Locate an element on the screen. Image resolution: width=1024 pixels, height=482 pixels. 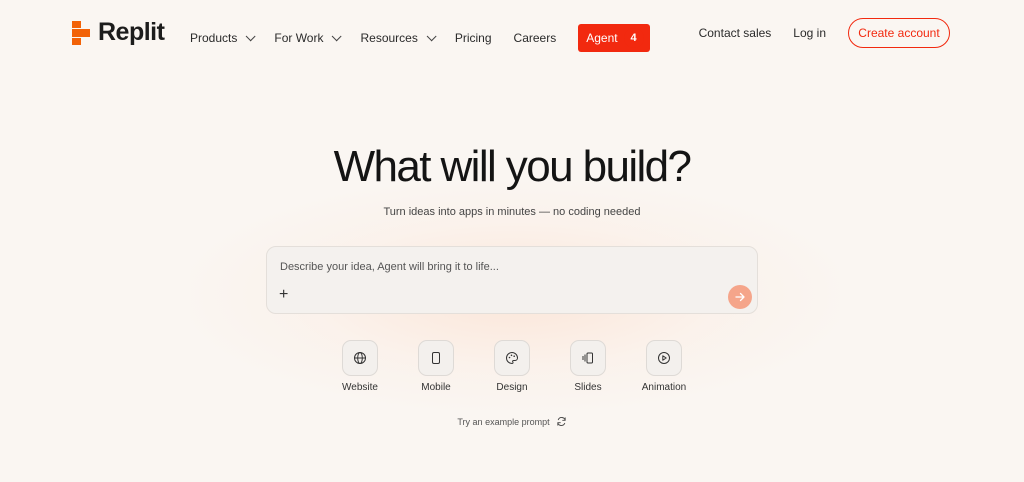
send-button is located at coordinates (740, 297).